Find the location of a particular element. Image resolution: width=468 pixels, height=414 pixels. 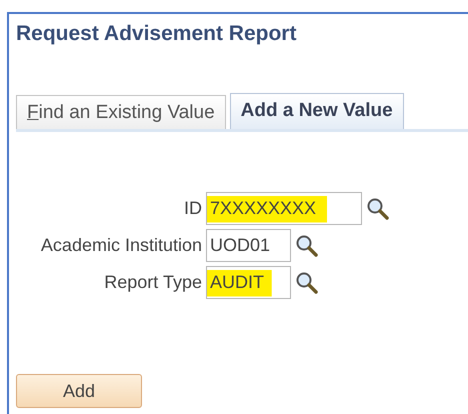

field-label: ID is located at coordinates (193, 208).